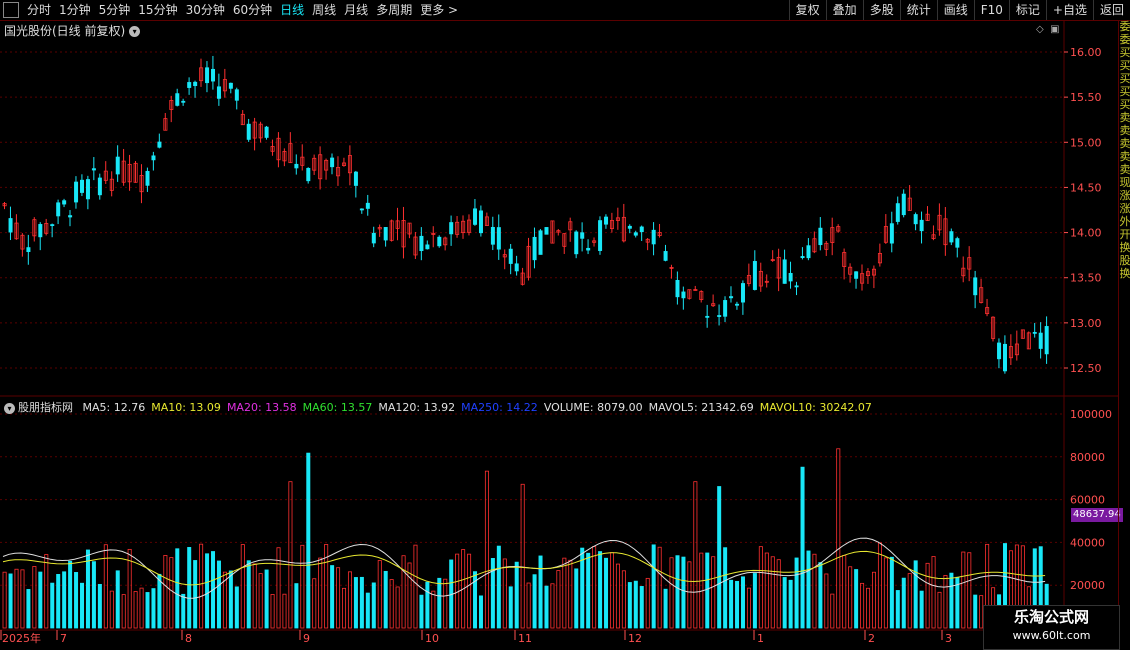 Image resolution: width=1130 pixels, height=650 pixels. I want to click on volume-tick-label: 60000, so click(1087, 500).